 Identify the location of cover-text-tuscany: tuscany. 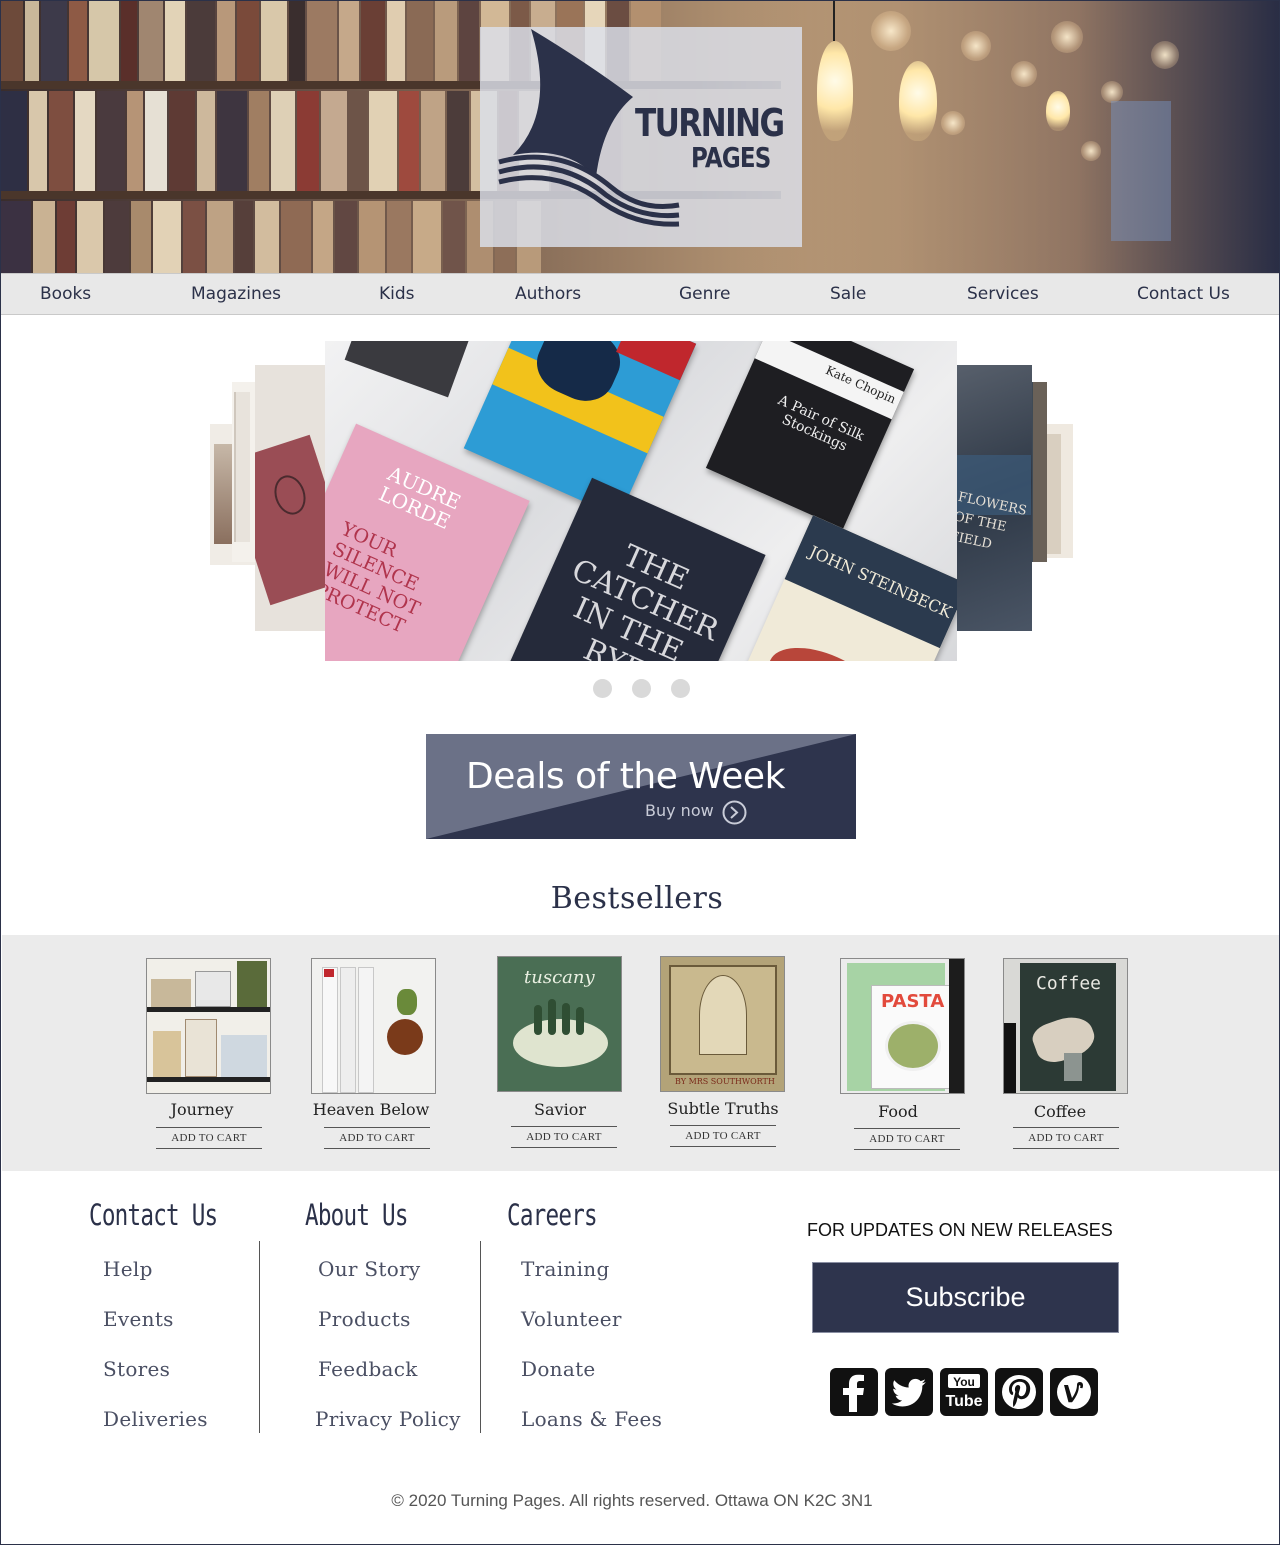
(559, 977).